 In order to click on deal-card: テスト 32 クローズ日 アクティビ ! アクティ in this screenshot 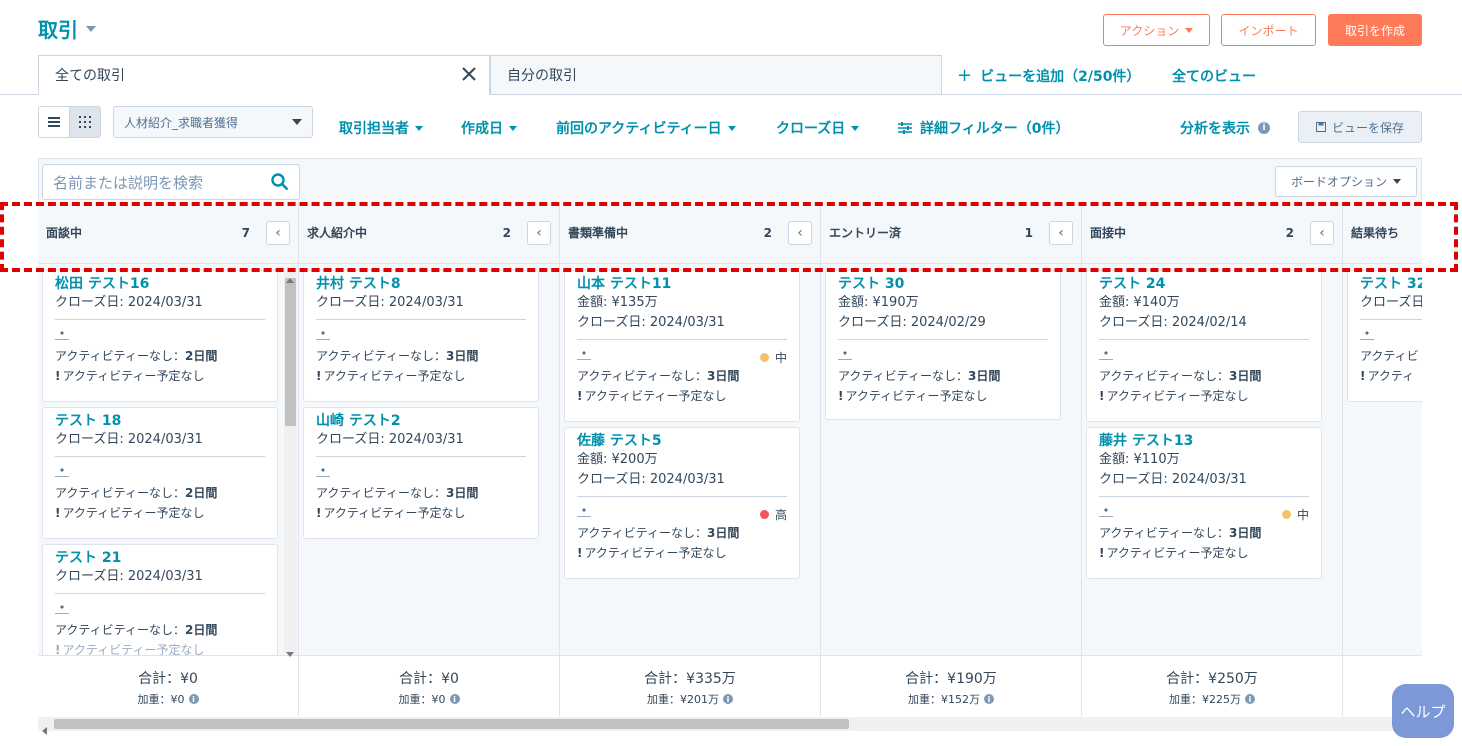, I will do `click(1384, 336)`.